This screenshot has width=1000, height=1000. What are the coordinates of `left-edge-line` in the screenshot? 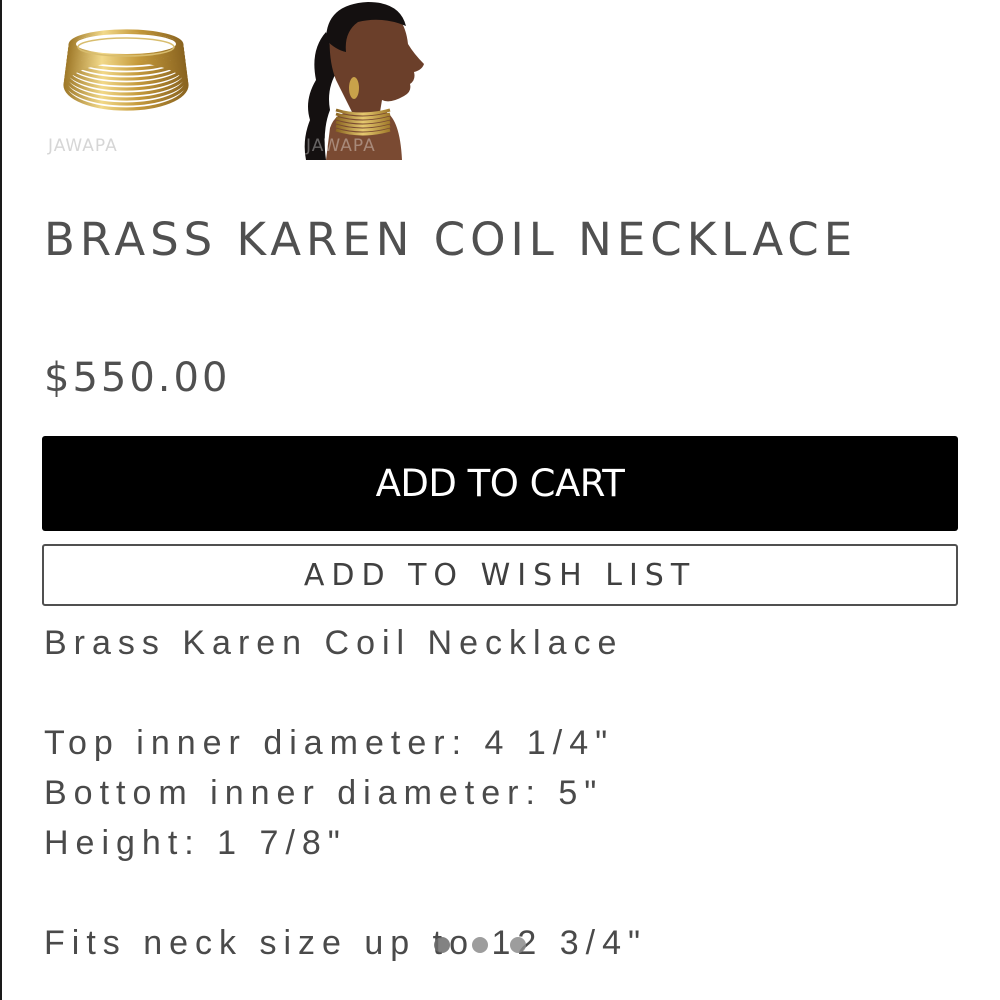 It's located at (1, 500).